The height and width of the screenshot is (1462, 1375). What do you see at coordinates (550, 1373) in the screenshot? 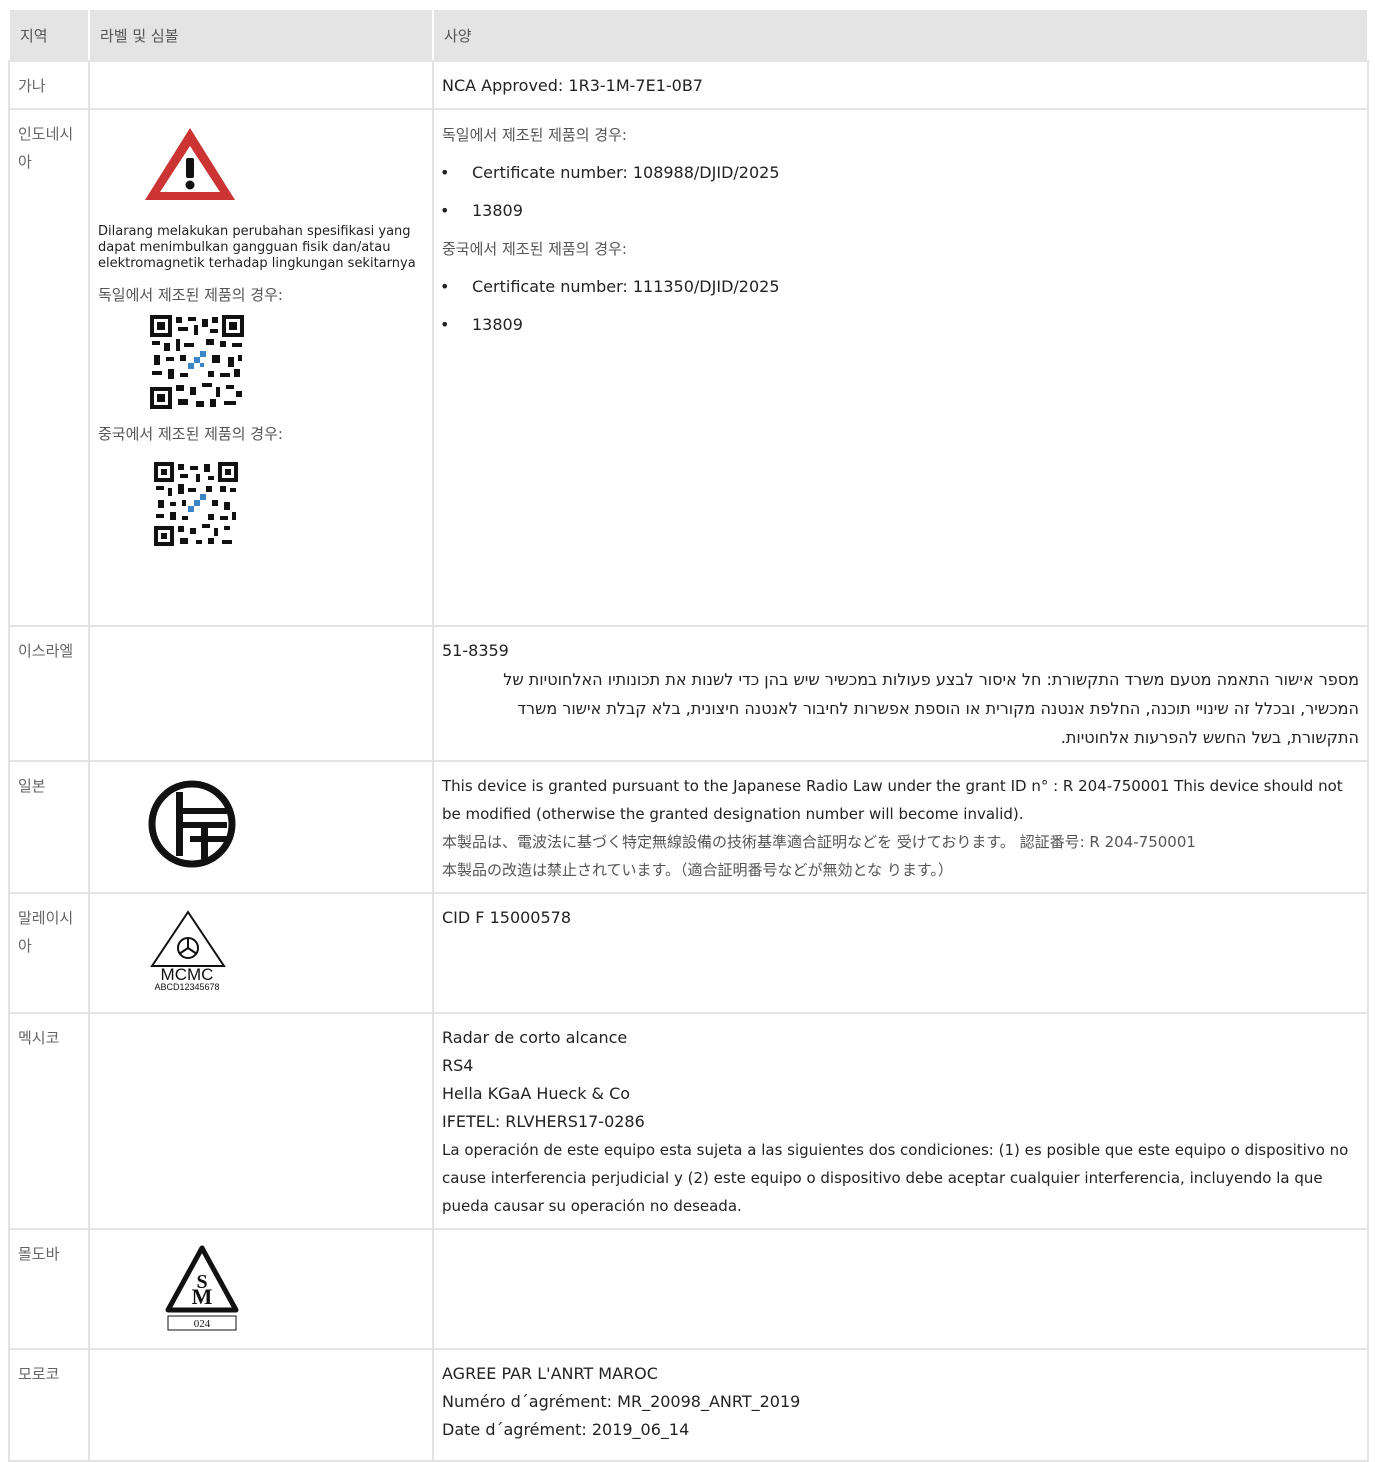
I see `morocco-line-1: AGREE PAR L'ANRT MAROC` at bounding box center [550, 1373].